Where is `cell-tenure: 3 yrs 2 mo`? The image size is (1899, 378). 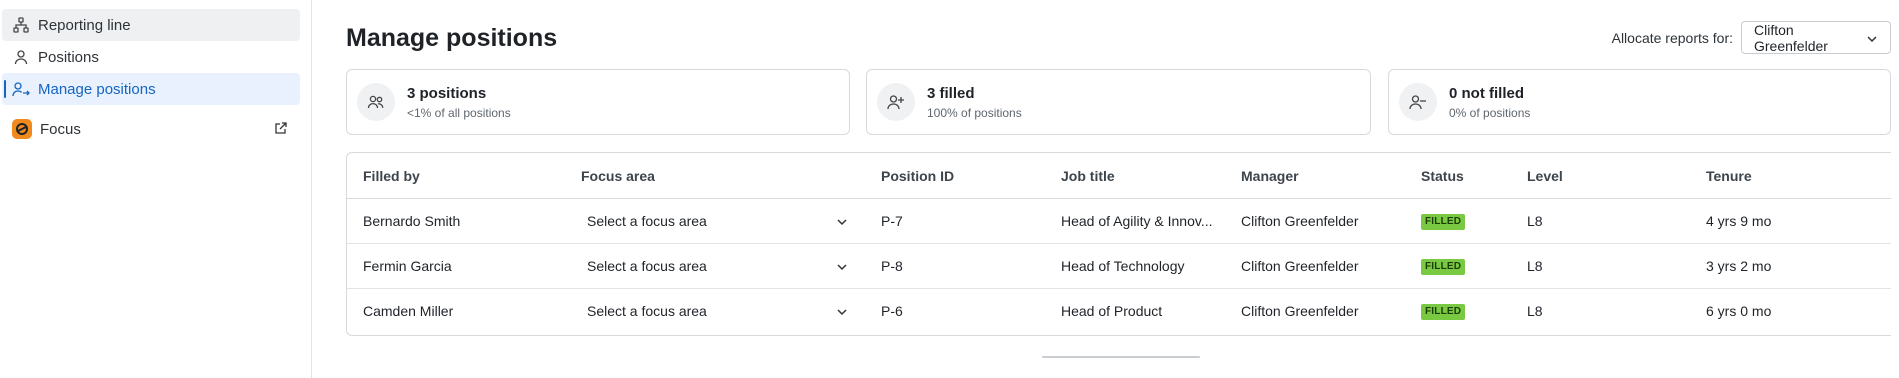
cell-tenure: 3 yrs 2 mo is located at coordinates (1739, 266).